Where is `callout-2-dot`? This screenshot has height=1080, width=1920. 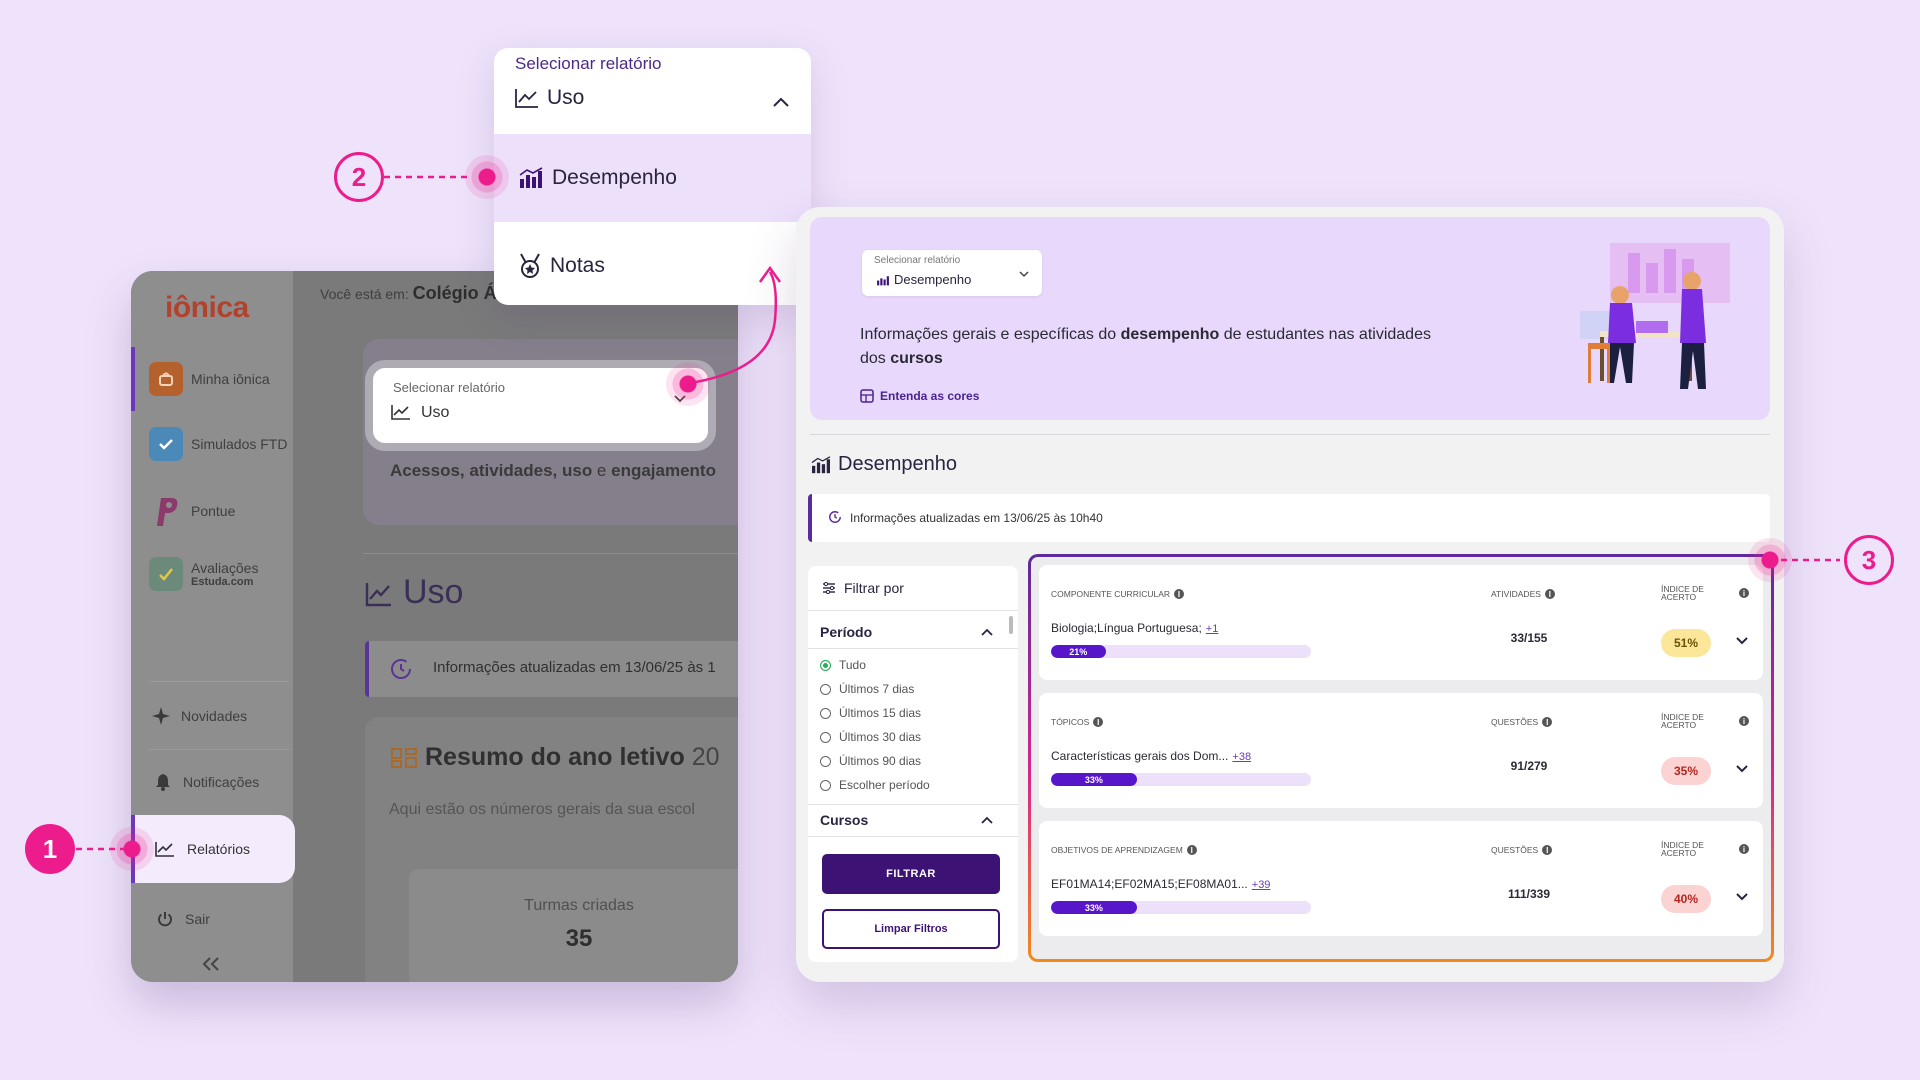
callout-2-dot is located at coordinates (487, 177).